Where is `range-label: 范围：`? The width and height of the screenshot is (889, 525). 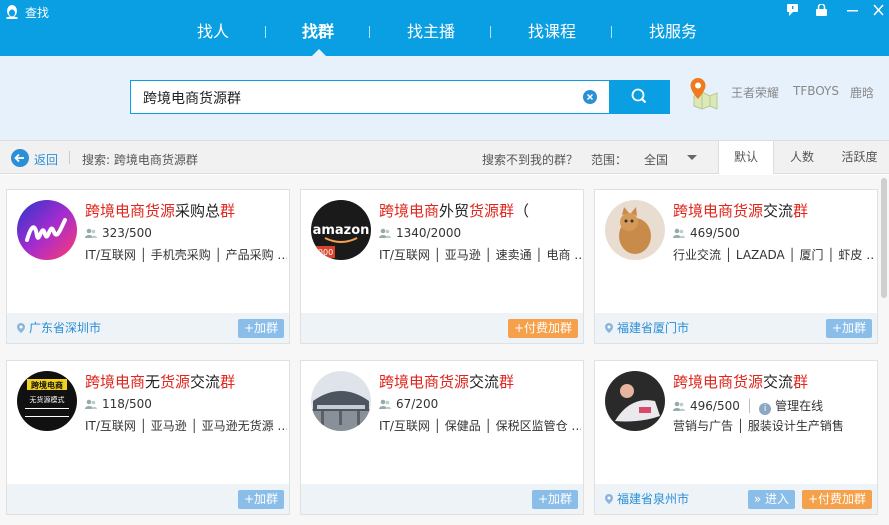 range-label: 范围： is located at coordinates (609, 160).